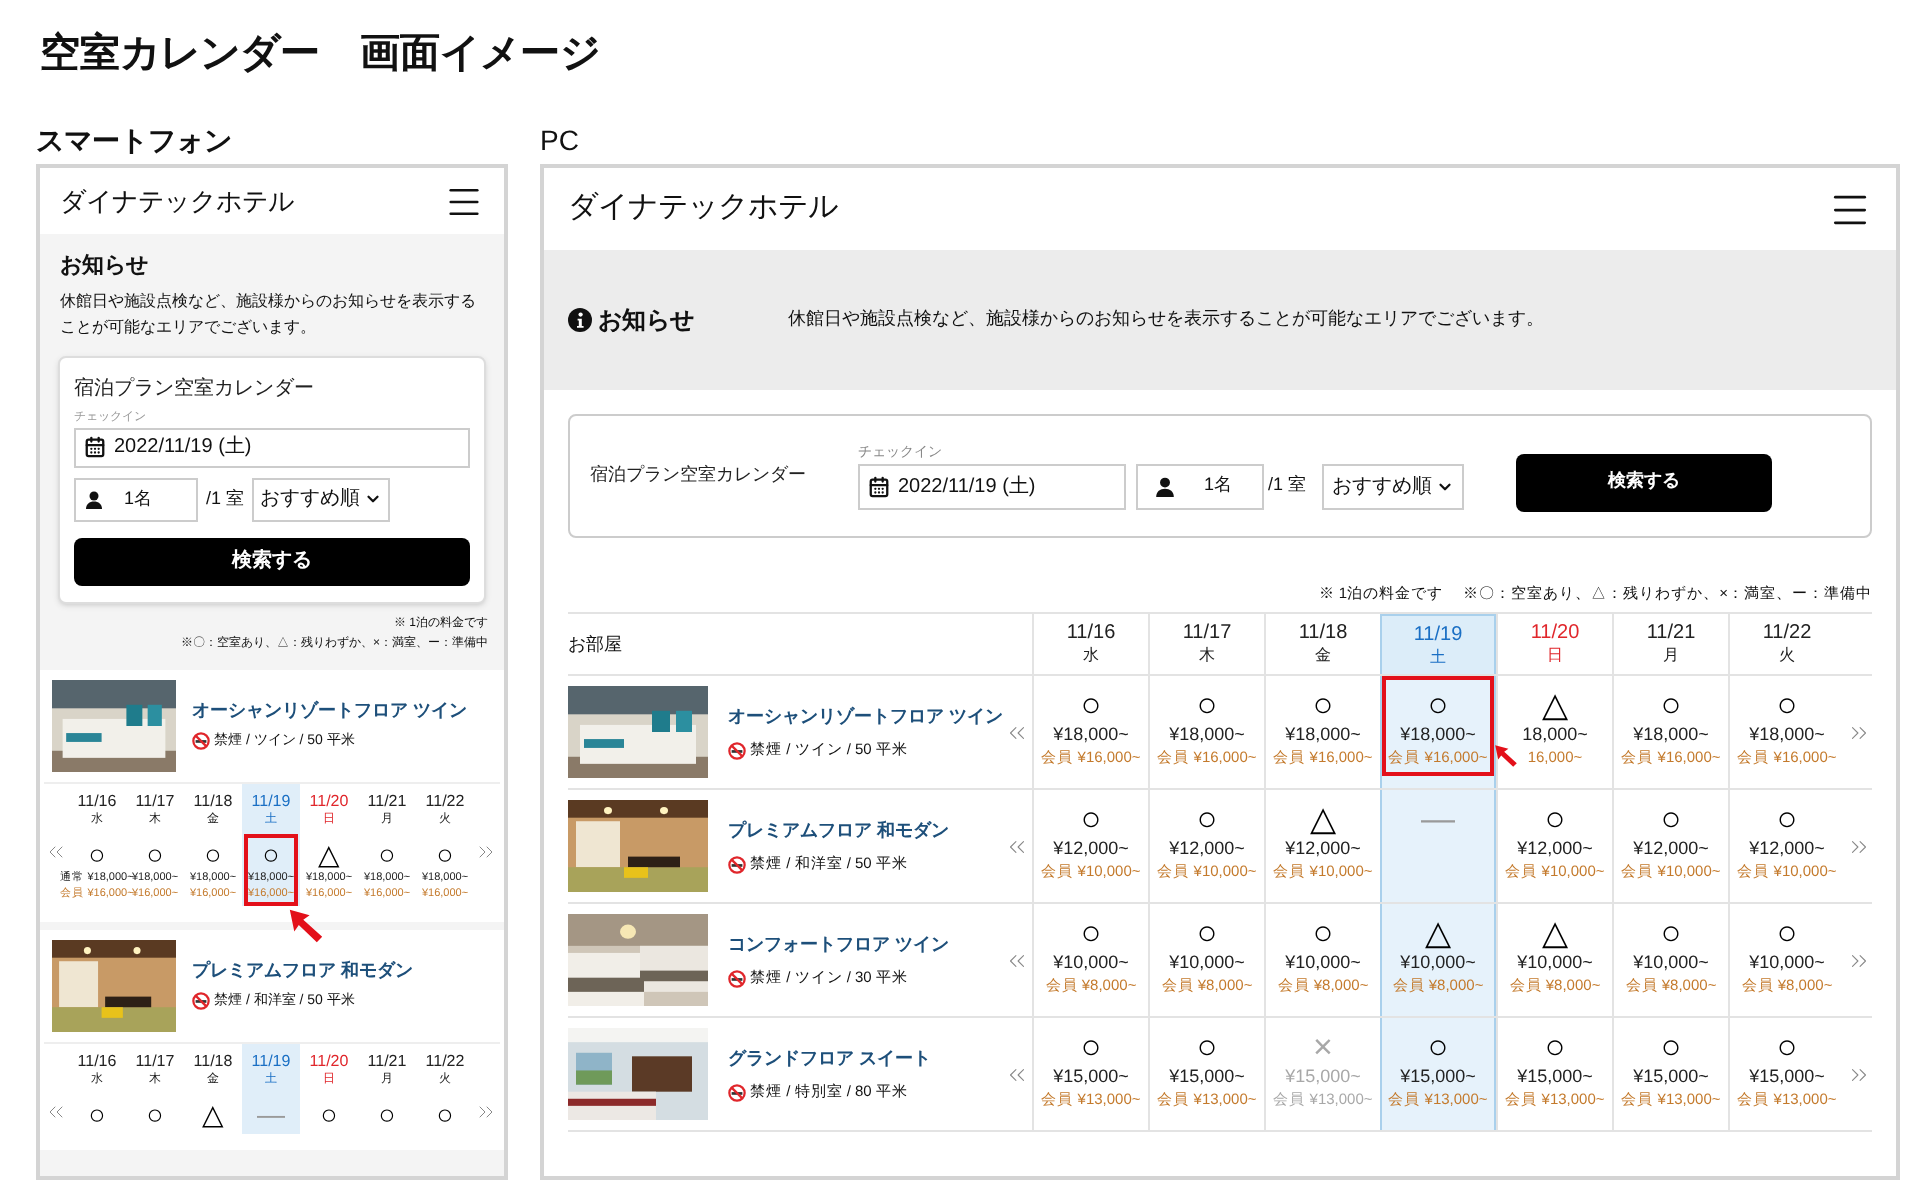 This screenshot has height=1200, width=1920. What do you see at coordinates (967, 487) in the screenshot?
I see `date-value: 2022/11/19 (土)` at bounding box center [967, 487].